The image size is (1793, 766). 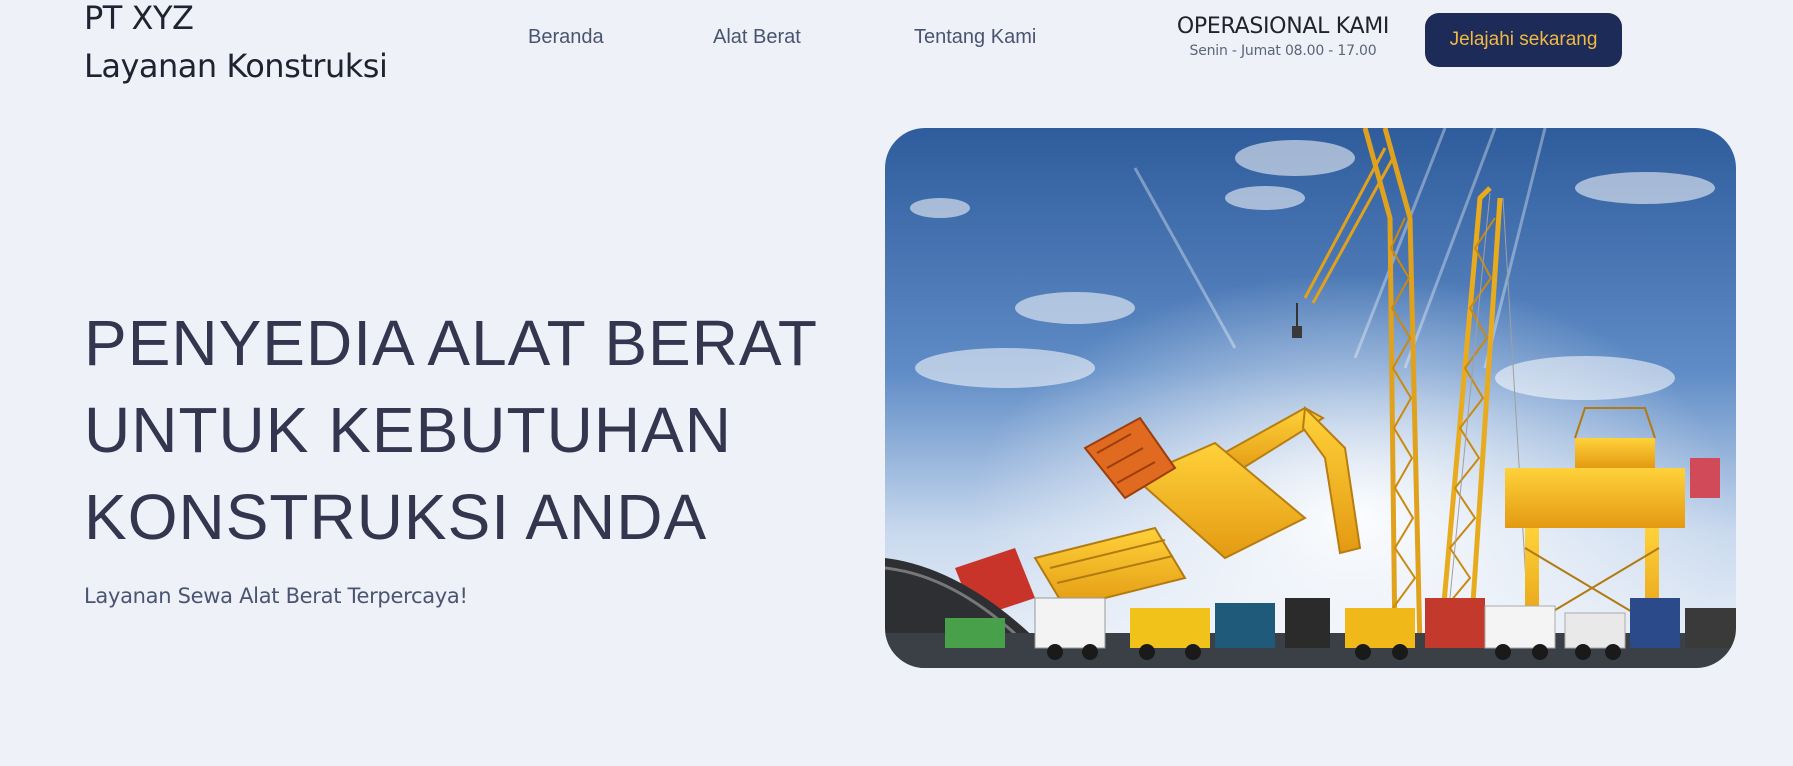 I want to click on brand-tagline: Layanan Konstruksi, so click(x=236, y=66).